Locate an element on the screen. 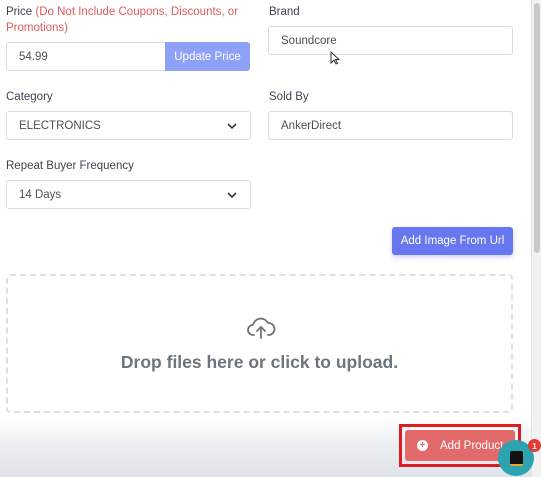 Image resolution: width=541 pixels, height=477 pixels. plus-circle-icon: + is located at coordinates (422, 445).